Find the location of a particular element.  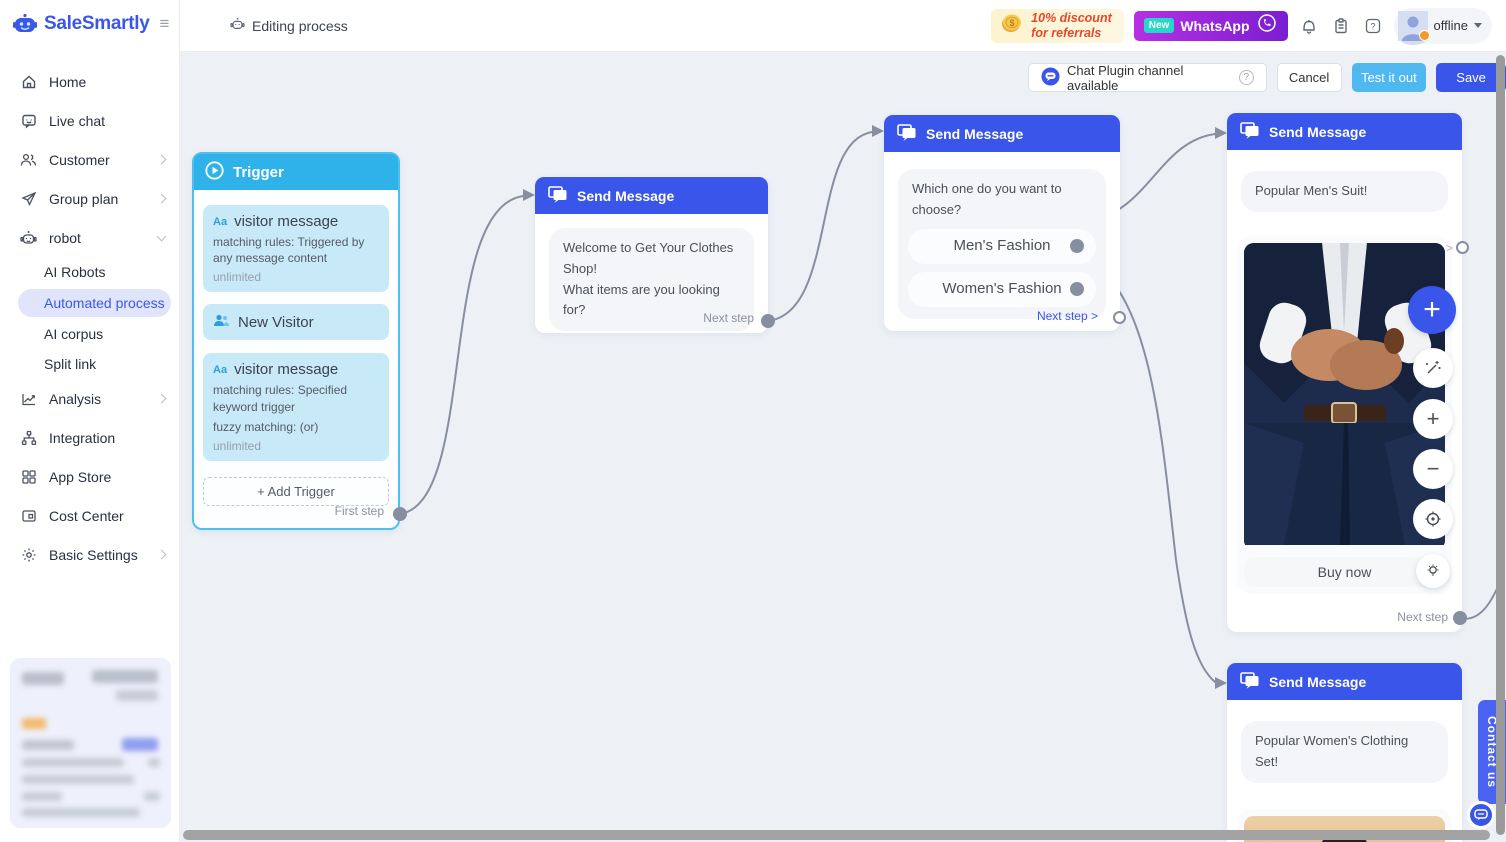

option-button-womens-fashion: Women's Fashion is located at coordinates (1002, 289).